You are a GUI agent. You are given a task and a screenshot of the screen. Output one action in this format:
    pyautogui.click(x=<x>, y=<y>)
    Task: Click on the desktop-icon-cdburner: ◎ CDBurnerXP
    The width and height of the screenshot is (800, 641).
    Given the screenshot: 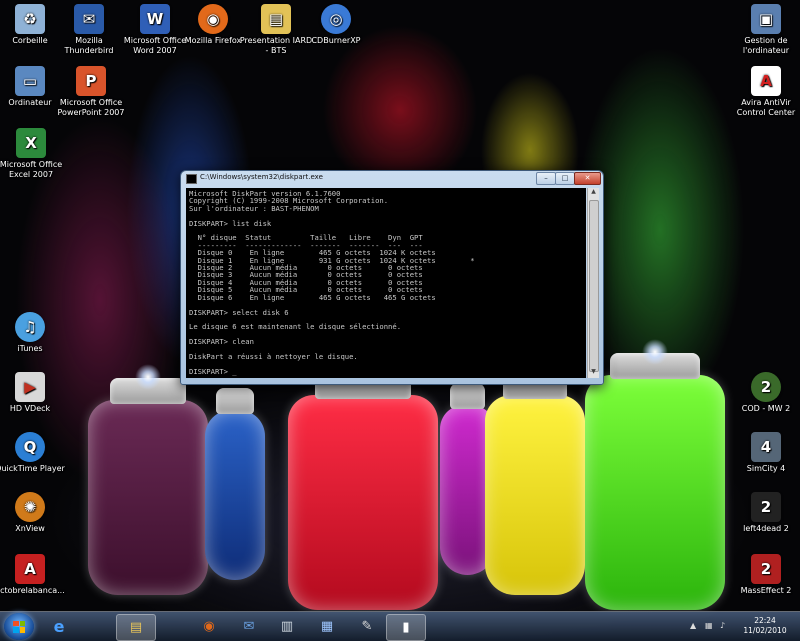 What is the action you would take?
    pyautogui.click(x=336, y=25)
    